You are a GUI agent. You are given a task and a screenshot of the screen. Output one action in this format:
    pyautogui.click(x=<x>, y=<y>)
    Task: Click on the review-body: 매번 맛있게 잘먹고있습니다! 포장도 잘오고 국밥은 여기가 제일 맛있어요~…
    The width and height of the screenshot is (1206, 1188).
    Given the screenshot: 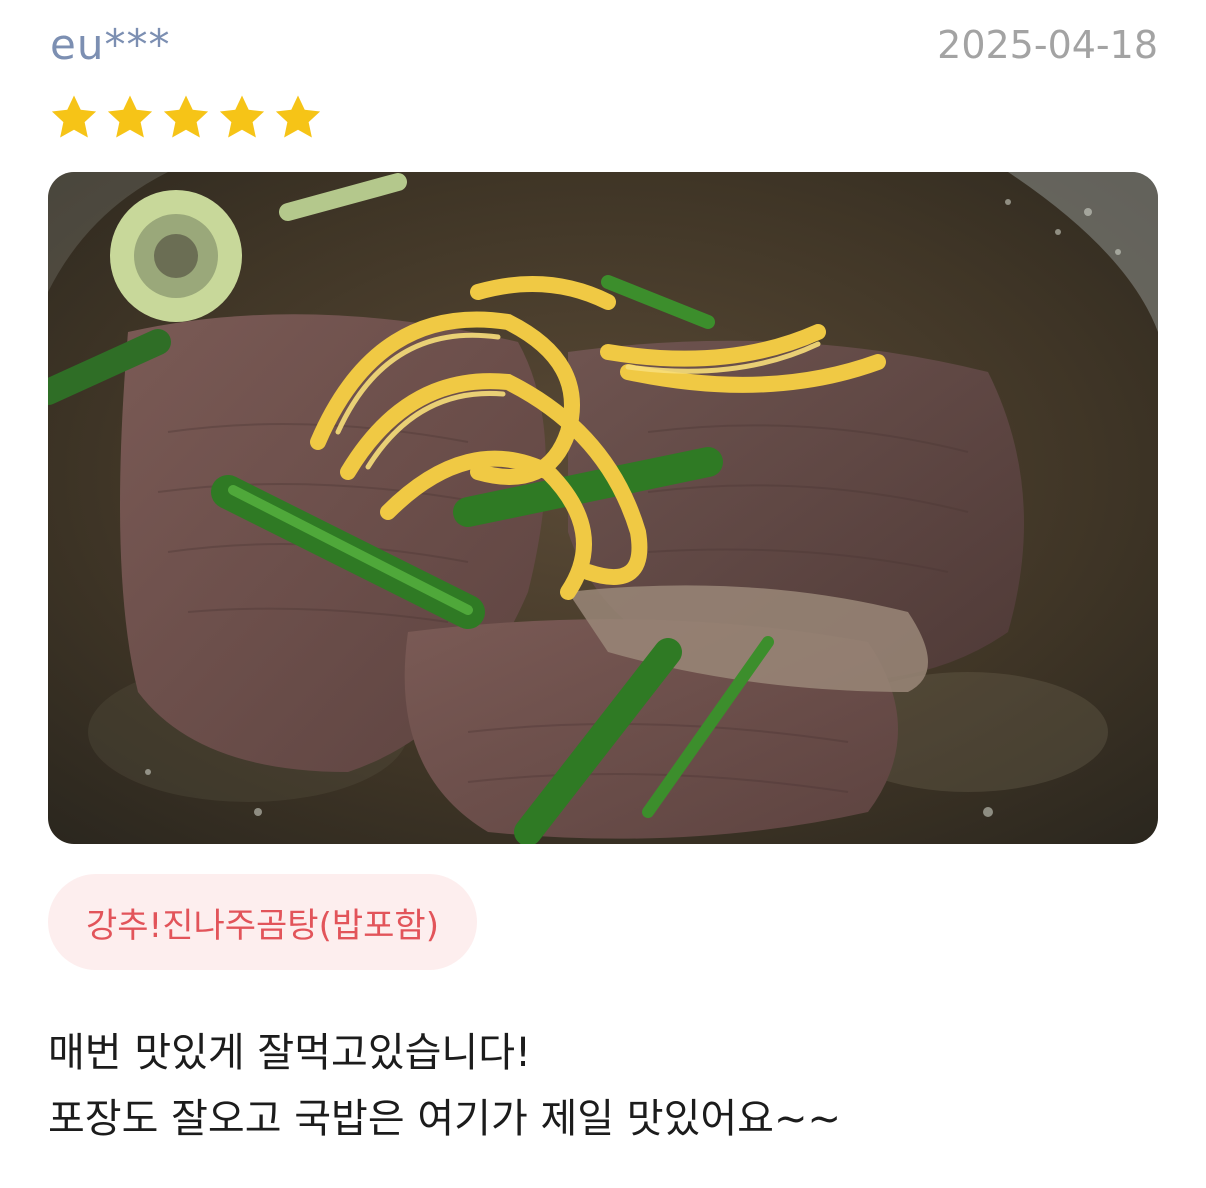 What is the action you would take?
    pyautogui.click(x=603, y=1086)
    